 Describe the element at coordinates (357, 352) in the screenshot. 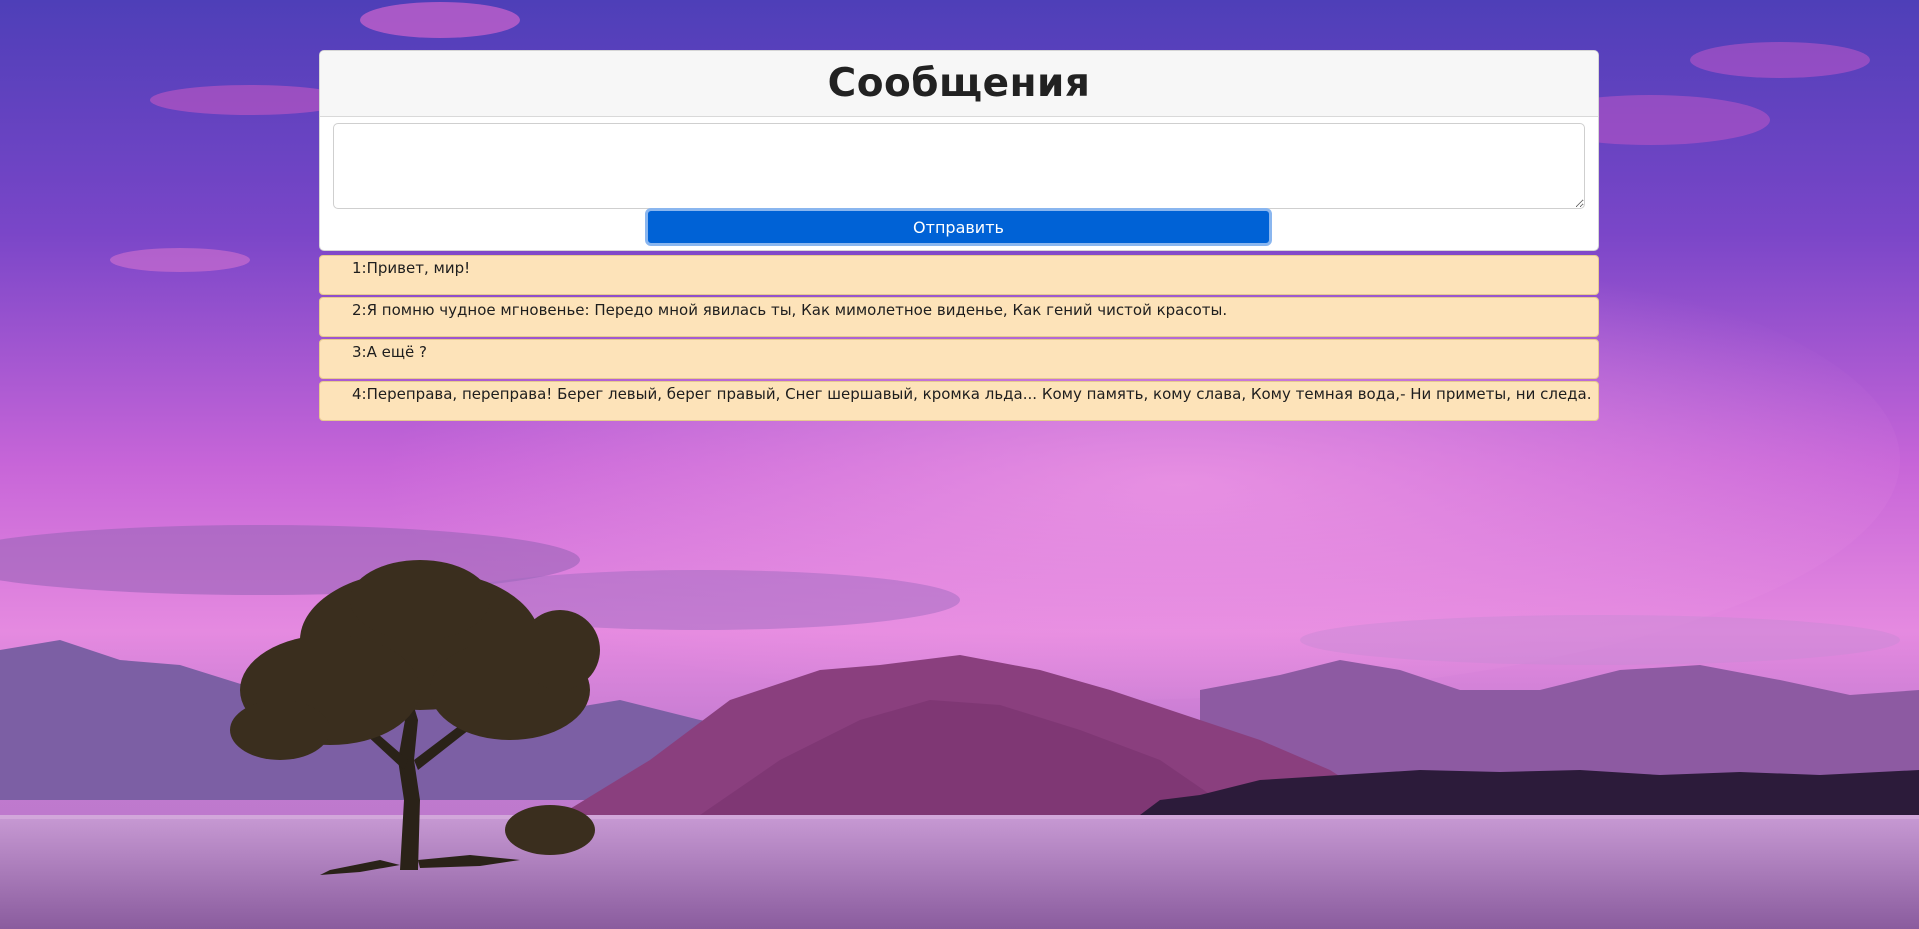

I see `message-number: 3` at that location.